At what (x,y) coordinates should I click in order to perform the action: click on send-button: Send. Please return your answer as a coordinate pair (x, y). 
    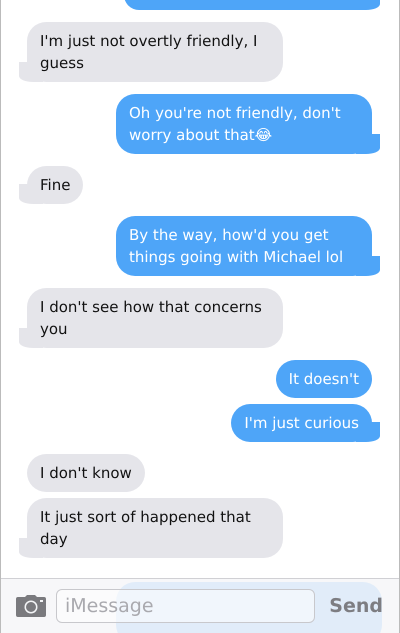
    Looking at the image, I should click on (356, 606).